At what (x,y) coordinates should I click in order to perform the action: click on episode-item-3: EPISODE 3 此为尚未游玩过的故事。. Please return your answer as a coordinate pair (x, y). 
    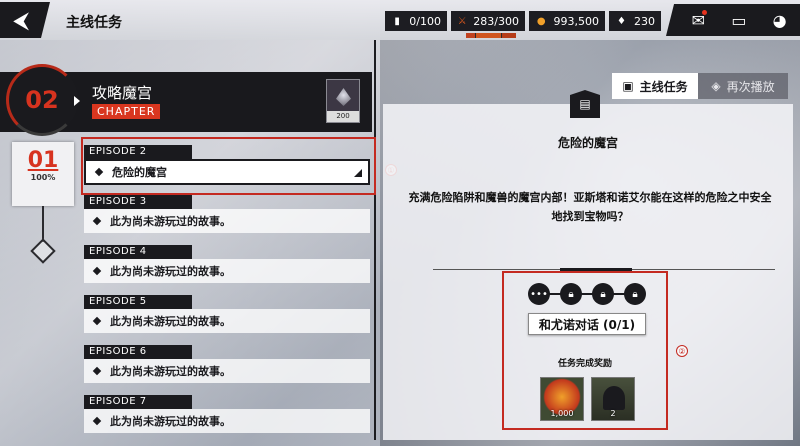
    Looking at the image, I should click on (227, 217).